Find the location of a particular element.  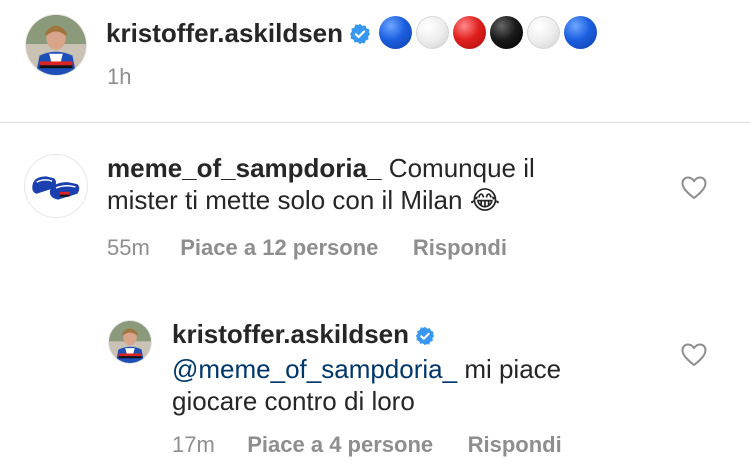

post-username: kristoffer.askildsen is located at coordinates (224, 33).